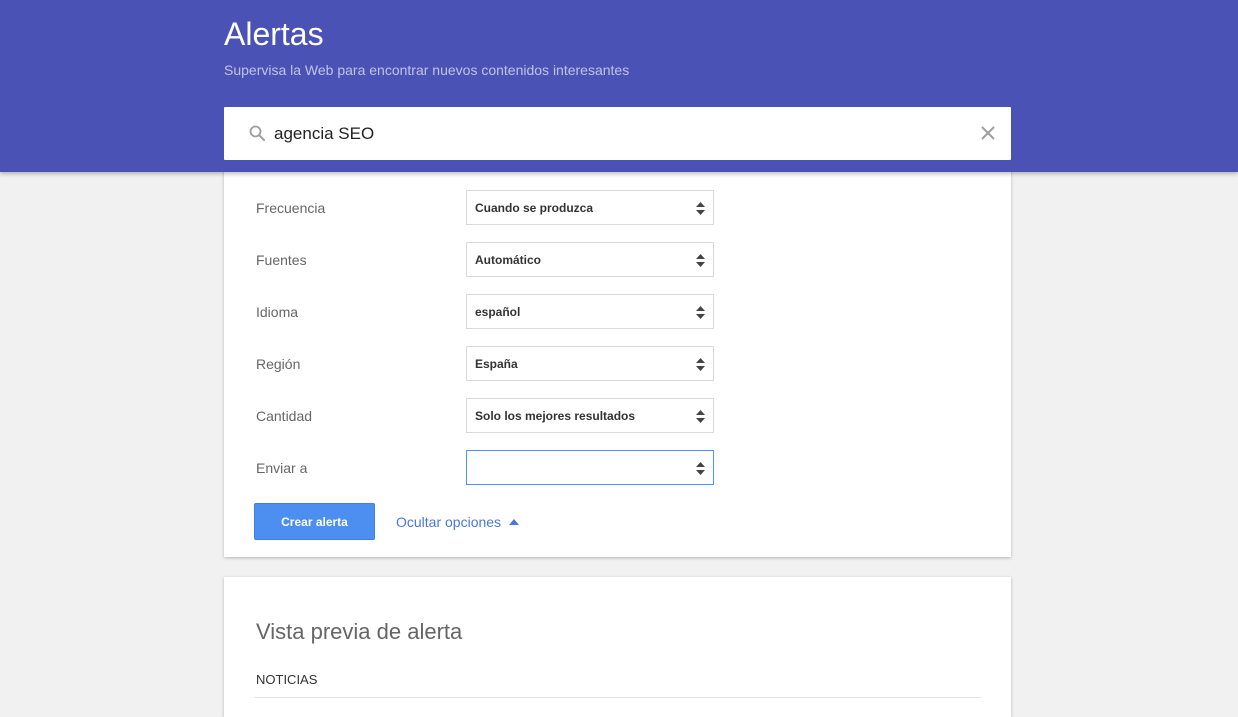  I want to click on option-row-region: Región España, so click(617, 364).